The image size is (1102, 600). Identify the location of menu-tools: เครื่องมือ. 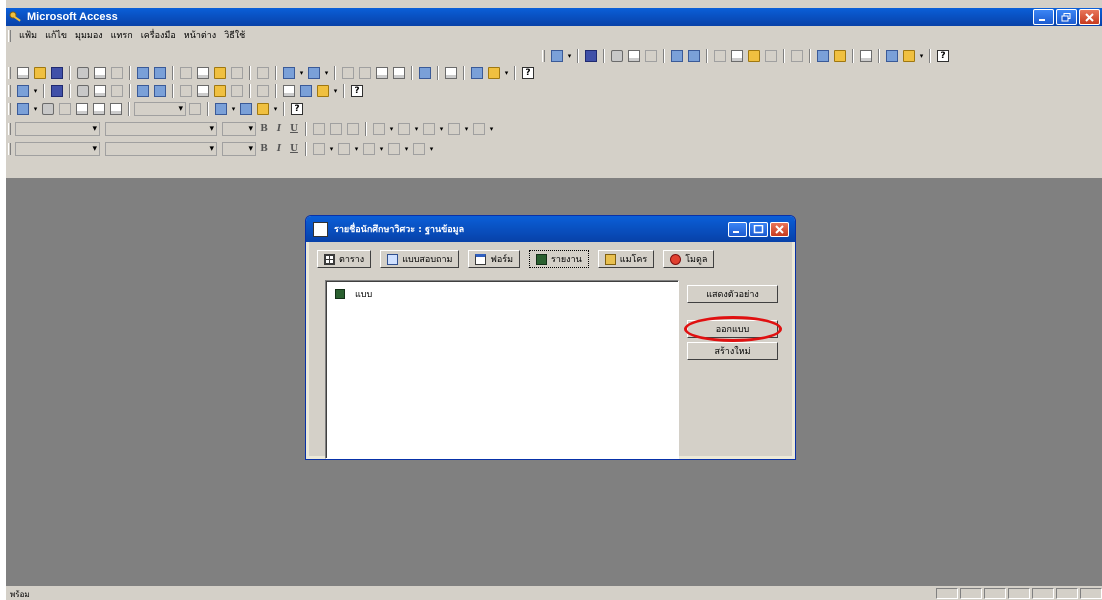
(158, 36).